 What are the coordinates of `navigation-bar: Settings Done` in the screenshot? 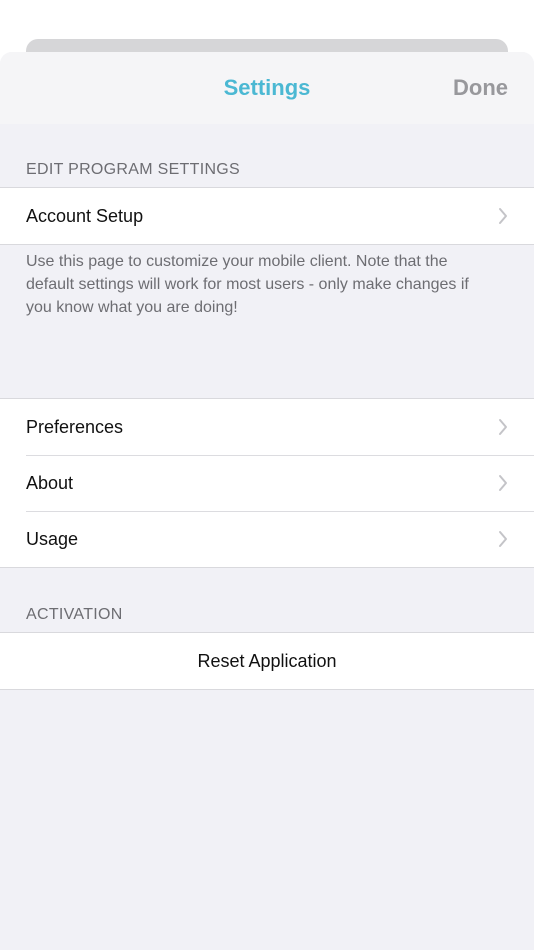 It's located at (267, 88).